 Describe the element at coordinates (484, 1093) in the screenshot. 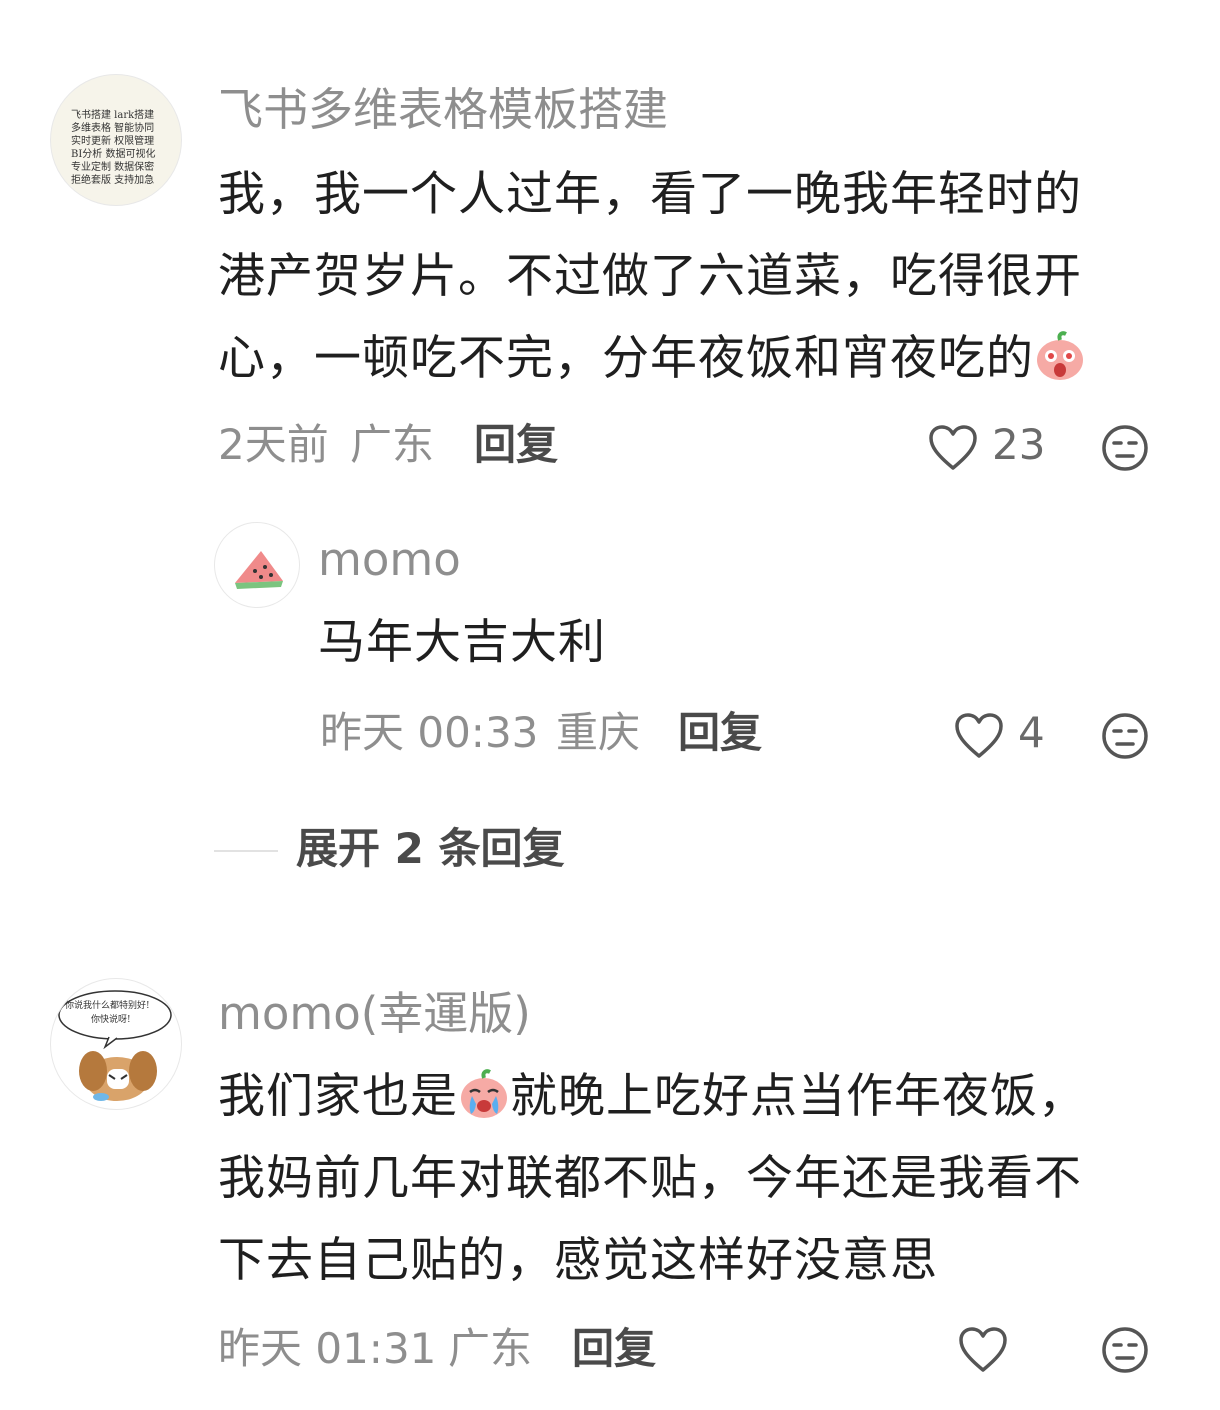

I see `crying-peach-emoji-icon` at that location.